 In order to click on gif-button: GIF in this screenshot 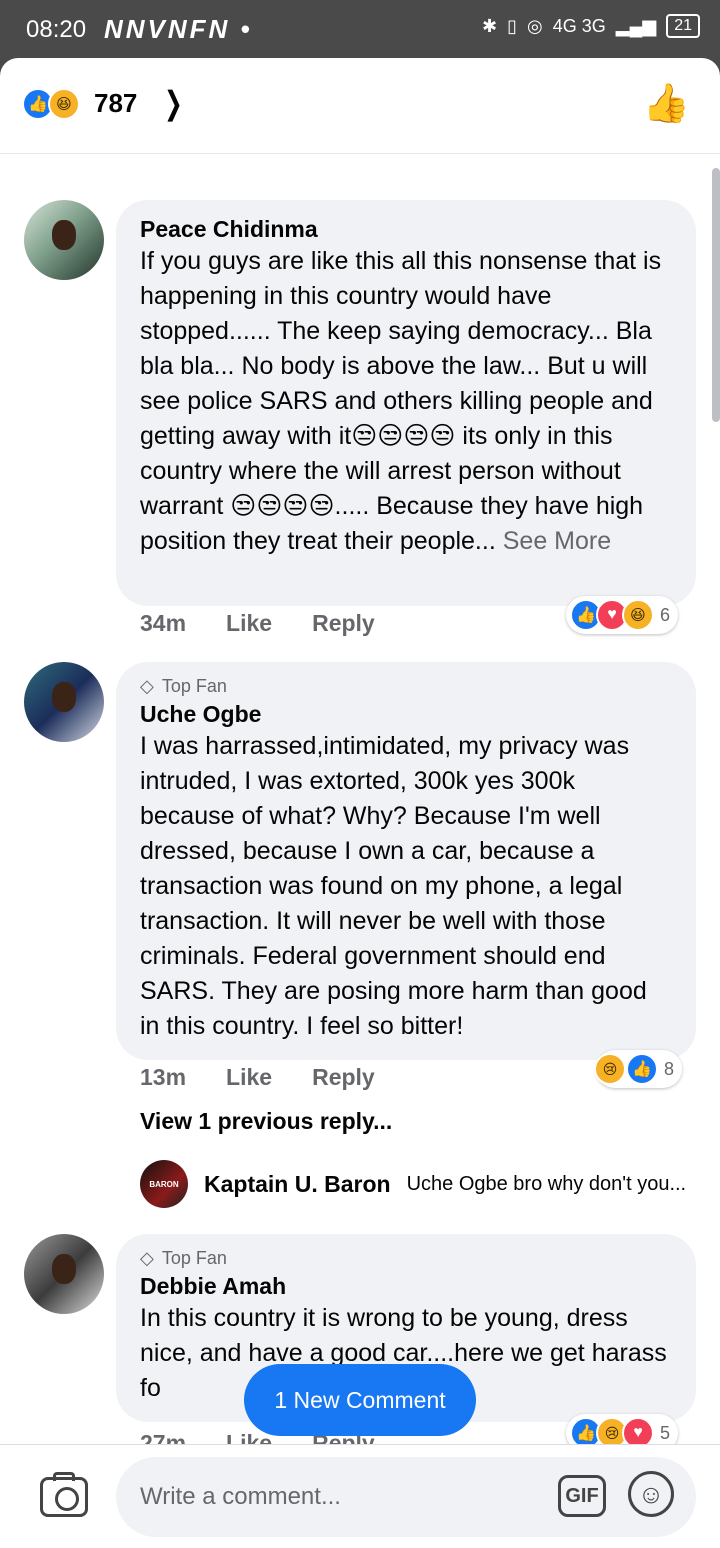, I will do `click(582, 1496)`.